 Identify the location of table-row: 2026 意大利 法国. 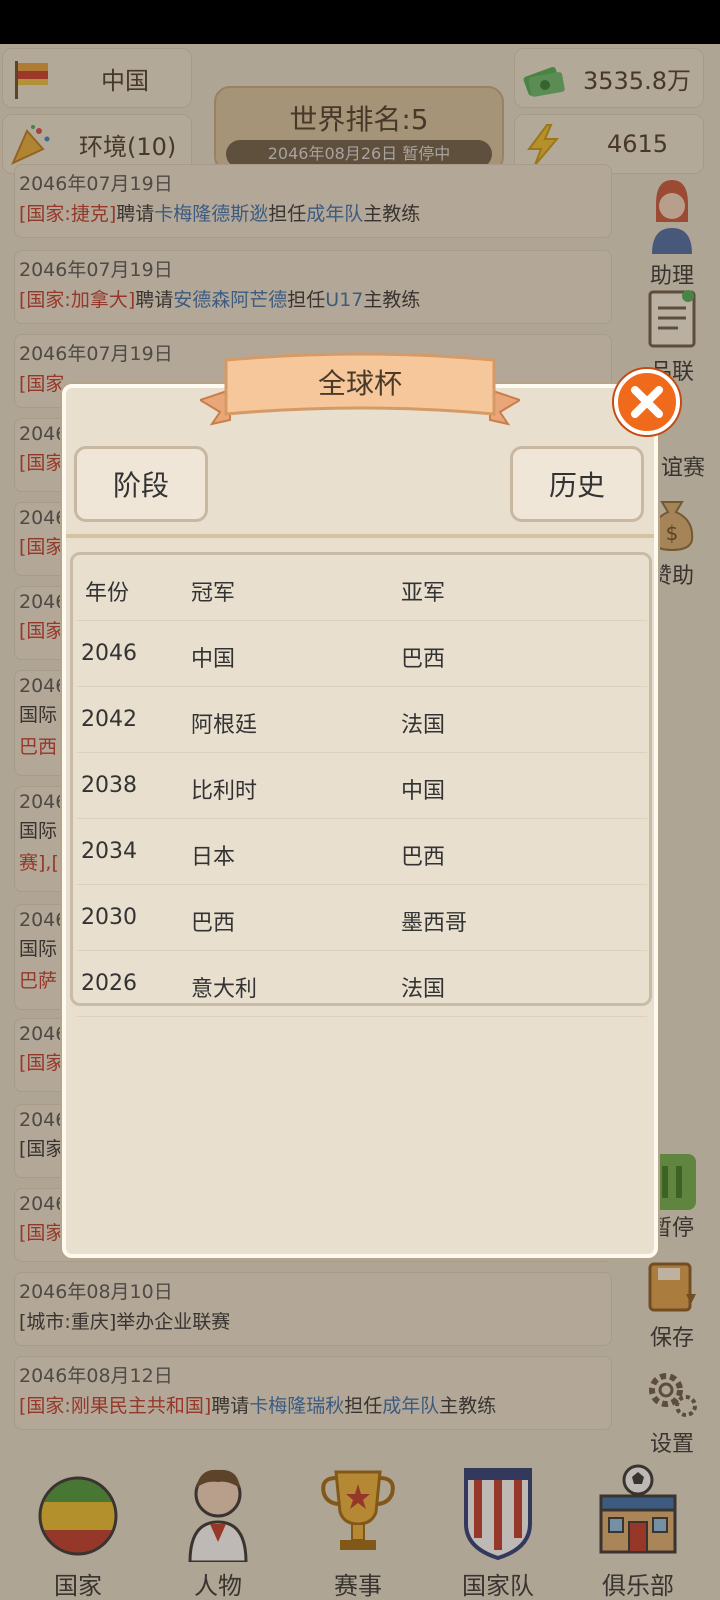
(362, 984).